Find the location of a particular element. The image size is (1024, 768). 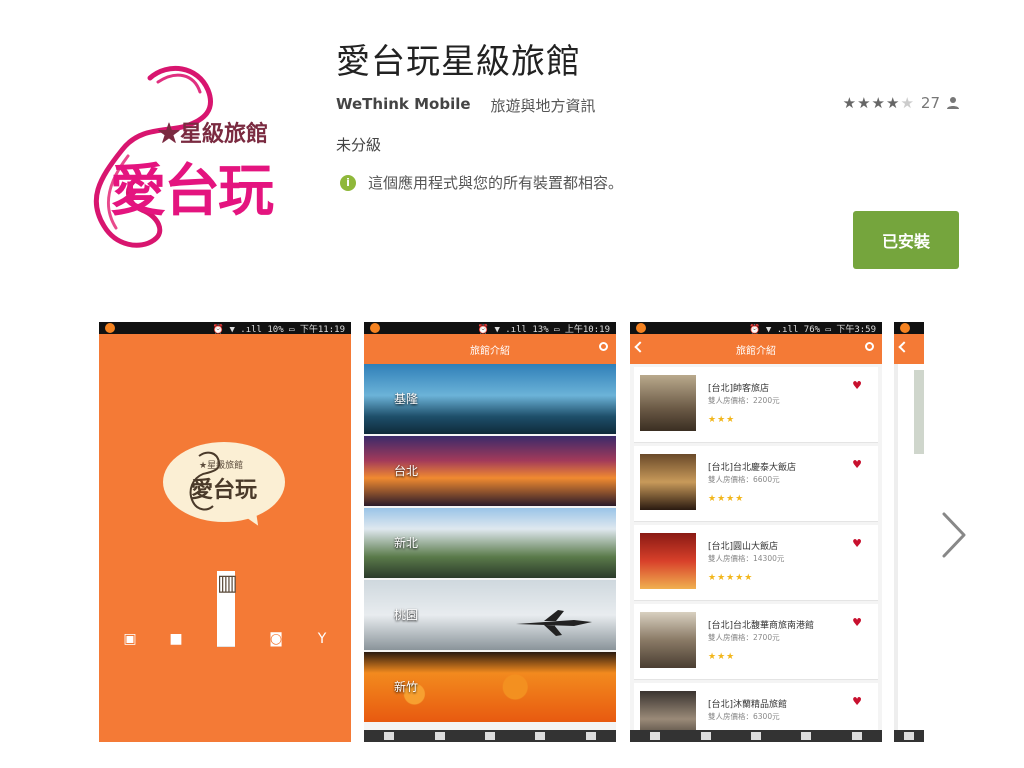

hotel-price: 雙人房價格：6300元 is located at coordinates (744, 716).